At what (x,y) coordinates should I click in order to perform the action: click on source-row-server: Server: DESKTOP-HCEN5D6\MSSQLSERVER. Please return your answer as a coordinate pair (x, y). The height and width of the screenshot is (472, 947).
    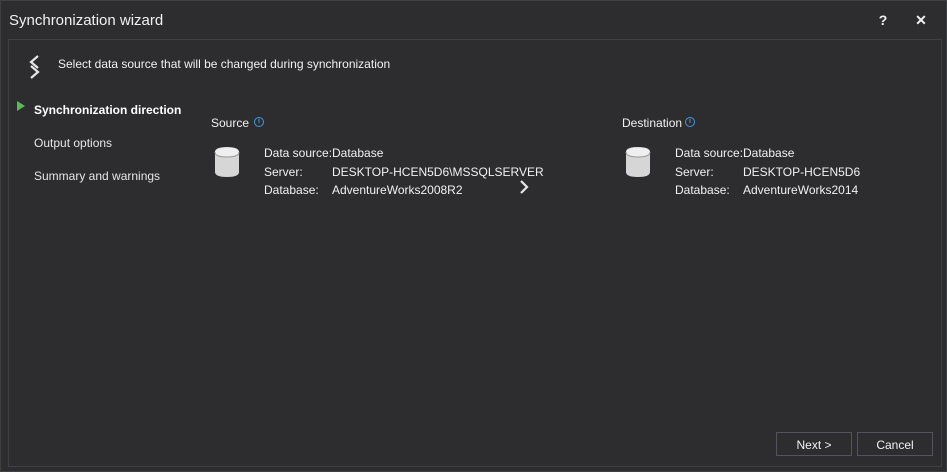
    Looking at the image, I should click on (404, 171).